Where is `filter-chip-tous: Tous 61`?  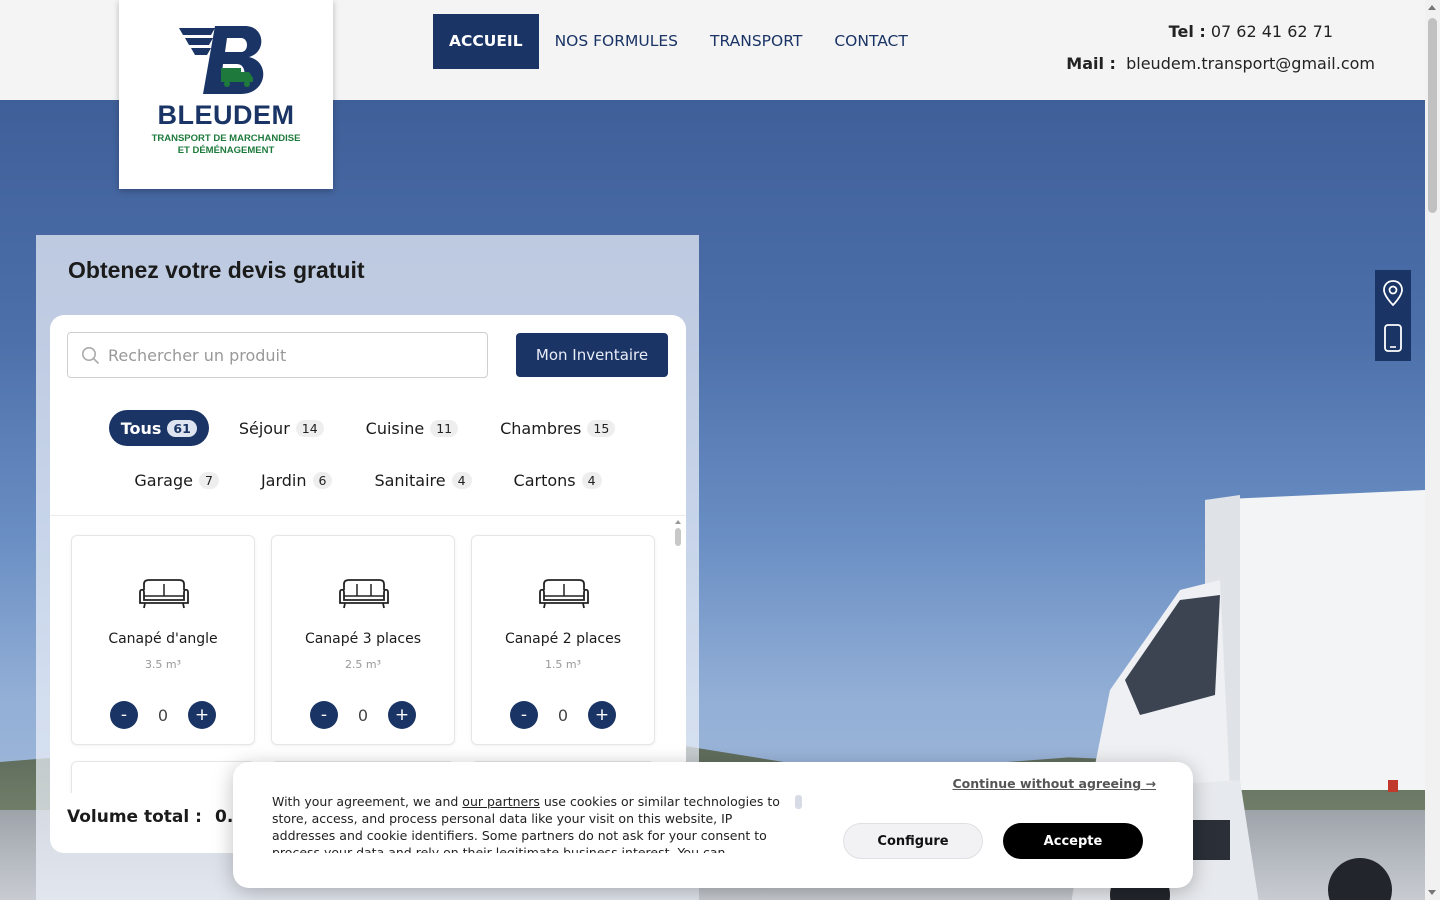 filter-chip-tous: Tous 61 is located at coordinates (158, 428).